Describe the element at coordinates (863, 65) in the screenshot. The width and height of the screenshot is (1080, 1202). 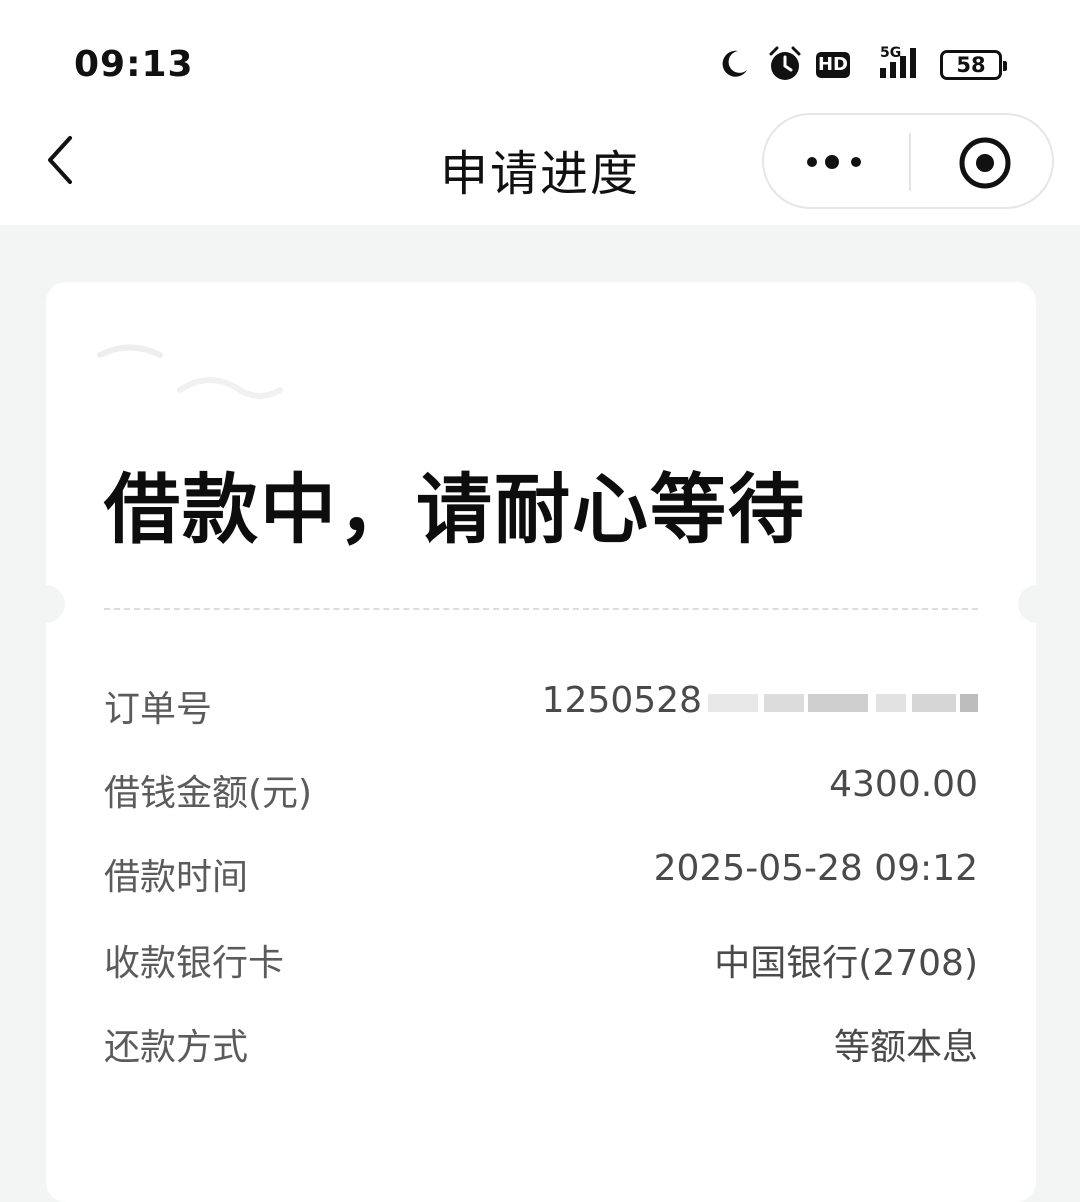
I see `status-icons: HD 5G 58` at that location.